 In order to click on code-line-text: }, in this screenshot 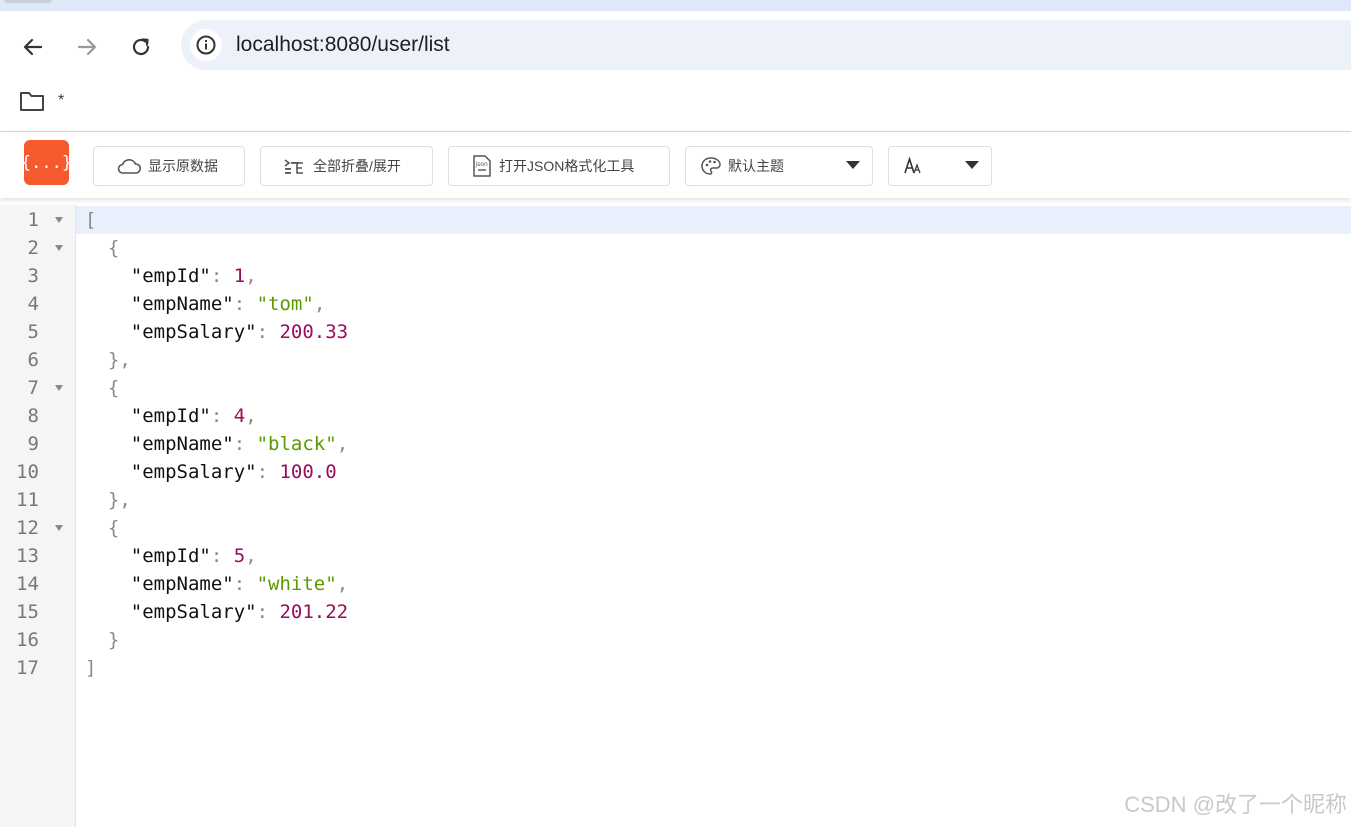, I will do `click(108, 360)`.